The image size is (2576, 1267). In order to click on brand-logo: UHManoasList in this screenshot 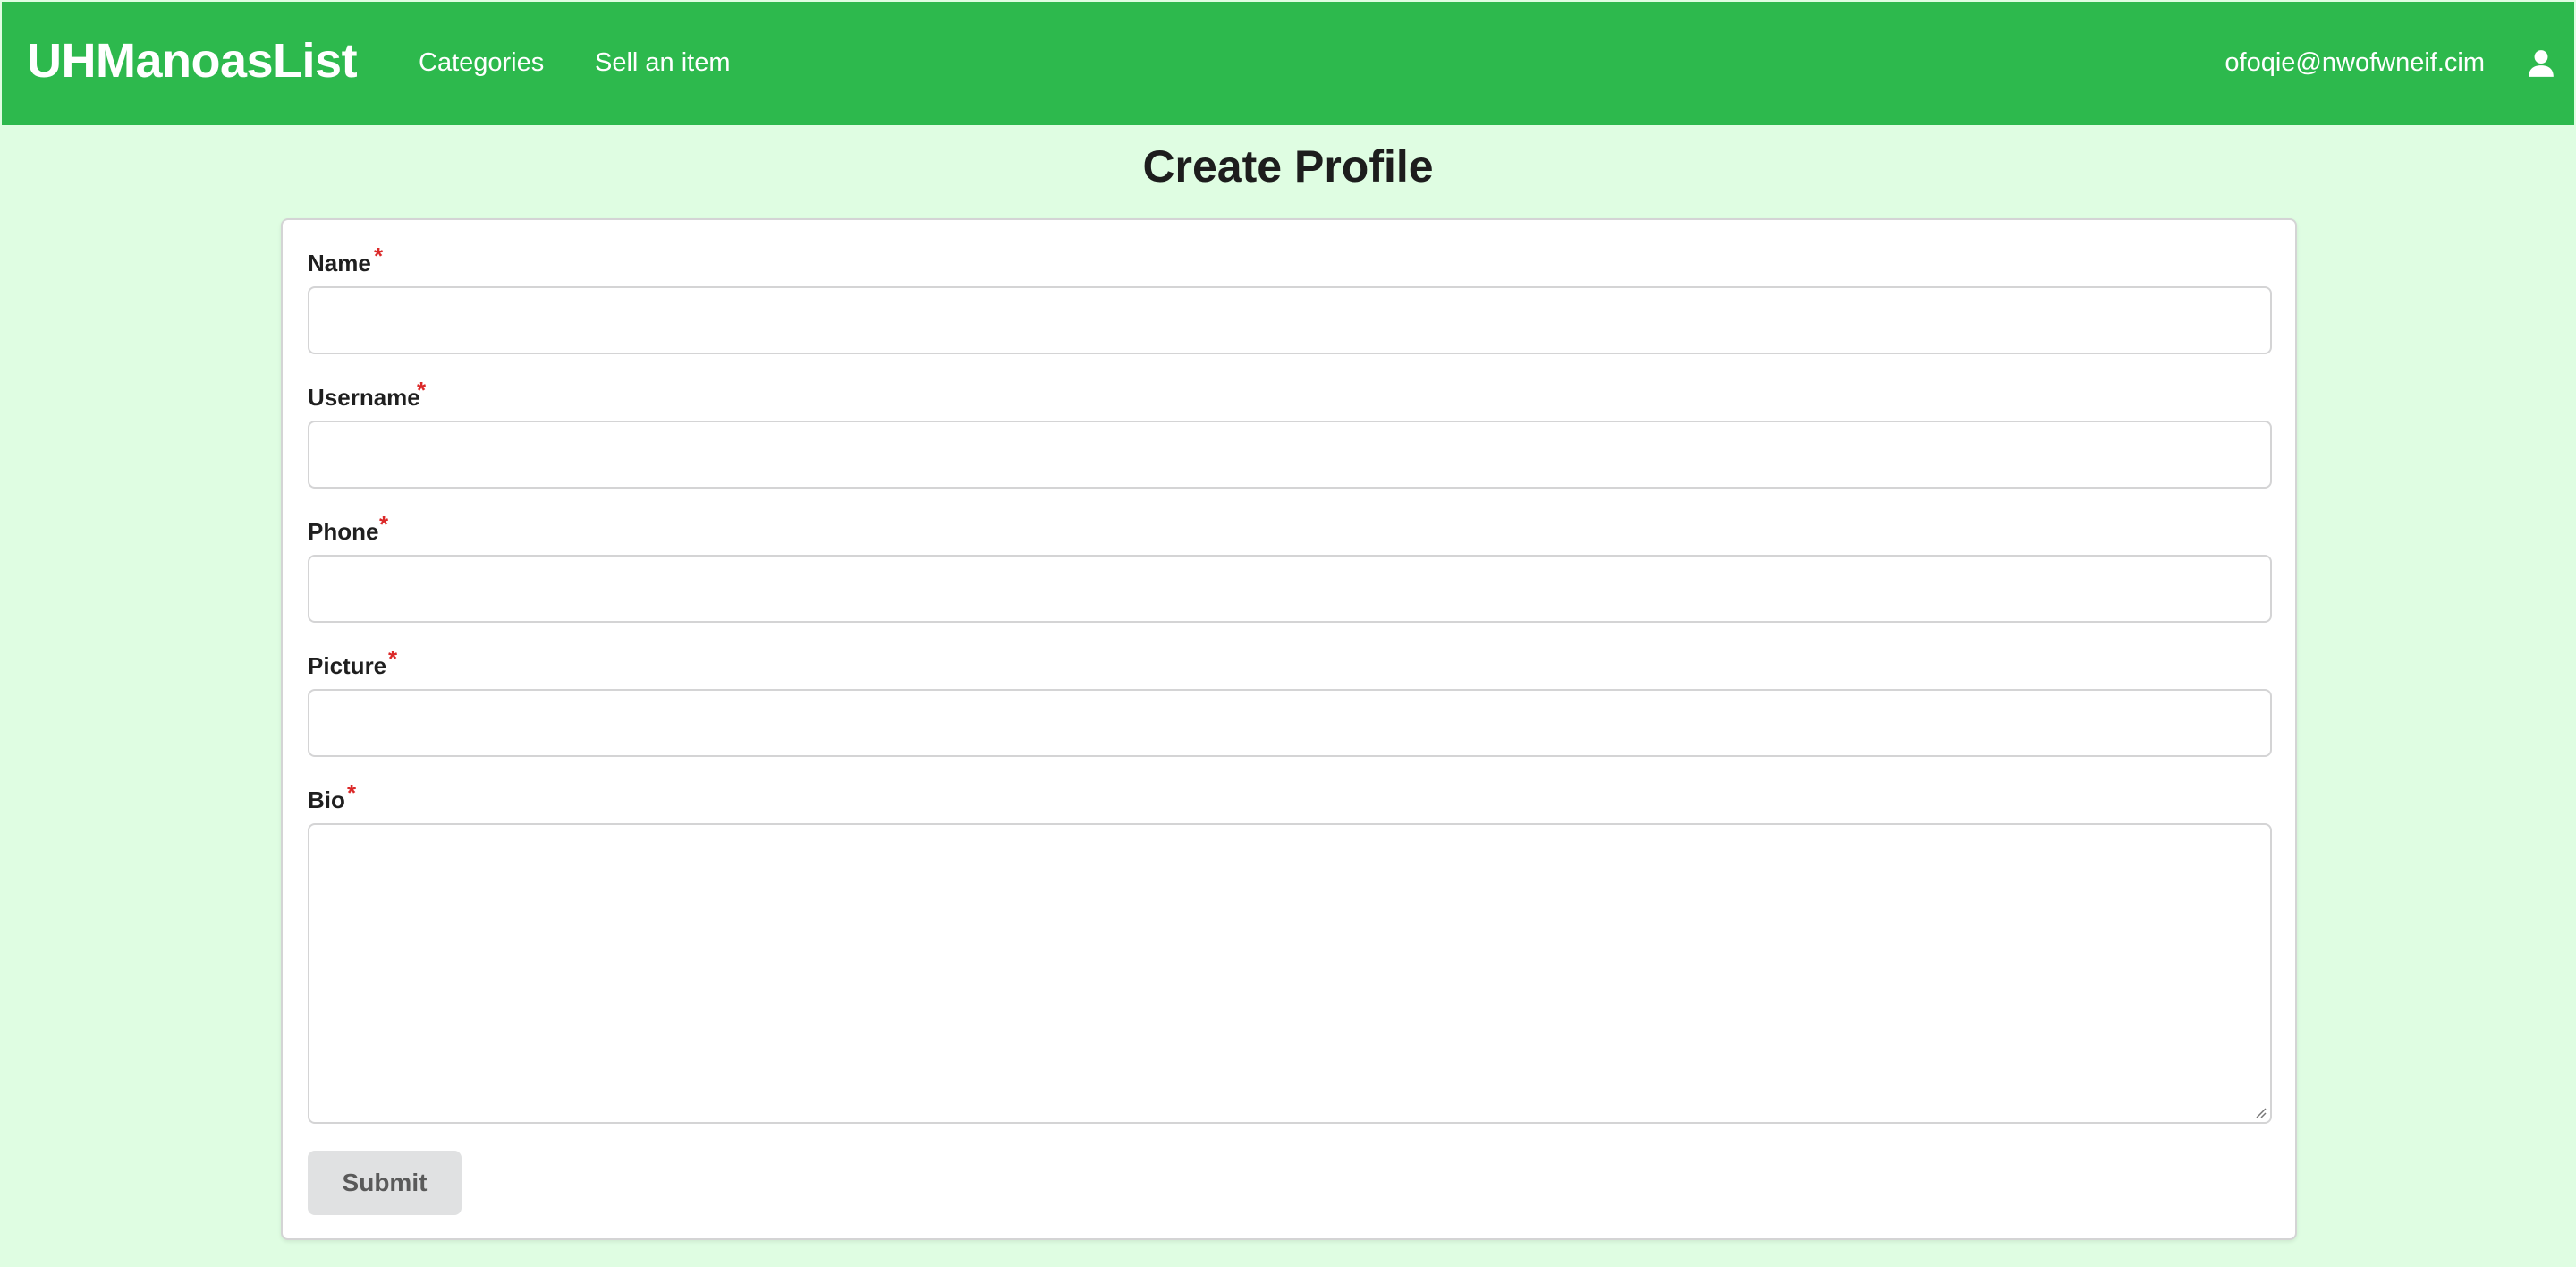, I will do `click(192, 61)`.